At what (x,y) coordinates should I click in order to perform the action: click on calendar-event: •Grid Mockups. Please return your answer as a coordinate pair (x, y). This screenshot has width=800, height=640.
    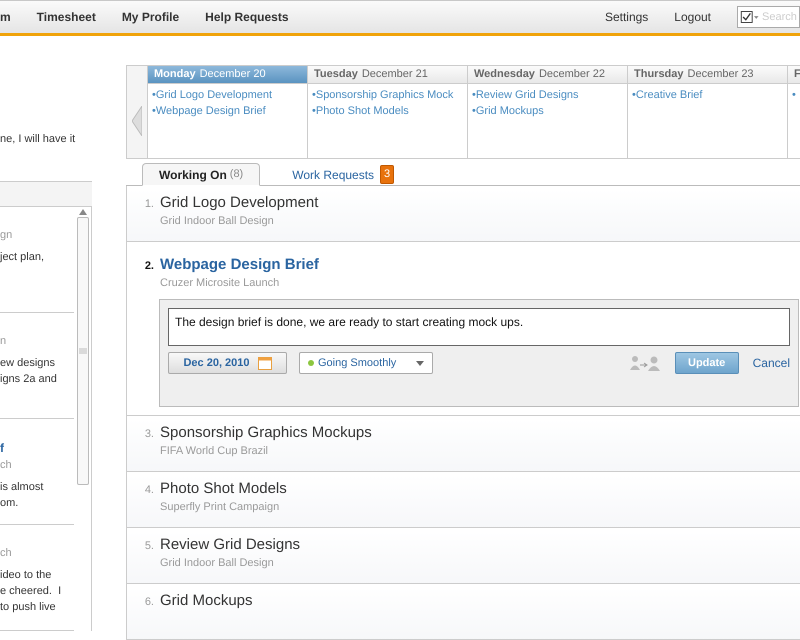
    Looking at the image, I should click on (549, 111).